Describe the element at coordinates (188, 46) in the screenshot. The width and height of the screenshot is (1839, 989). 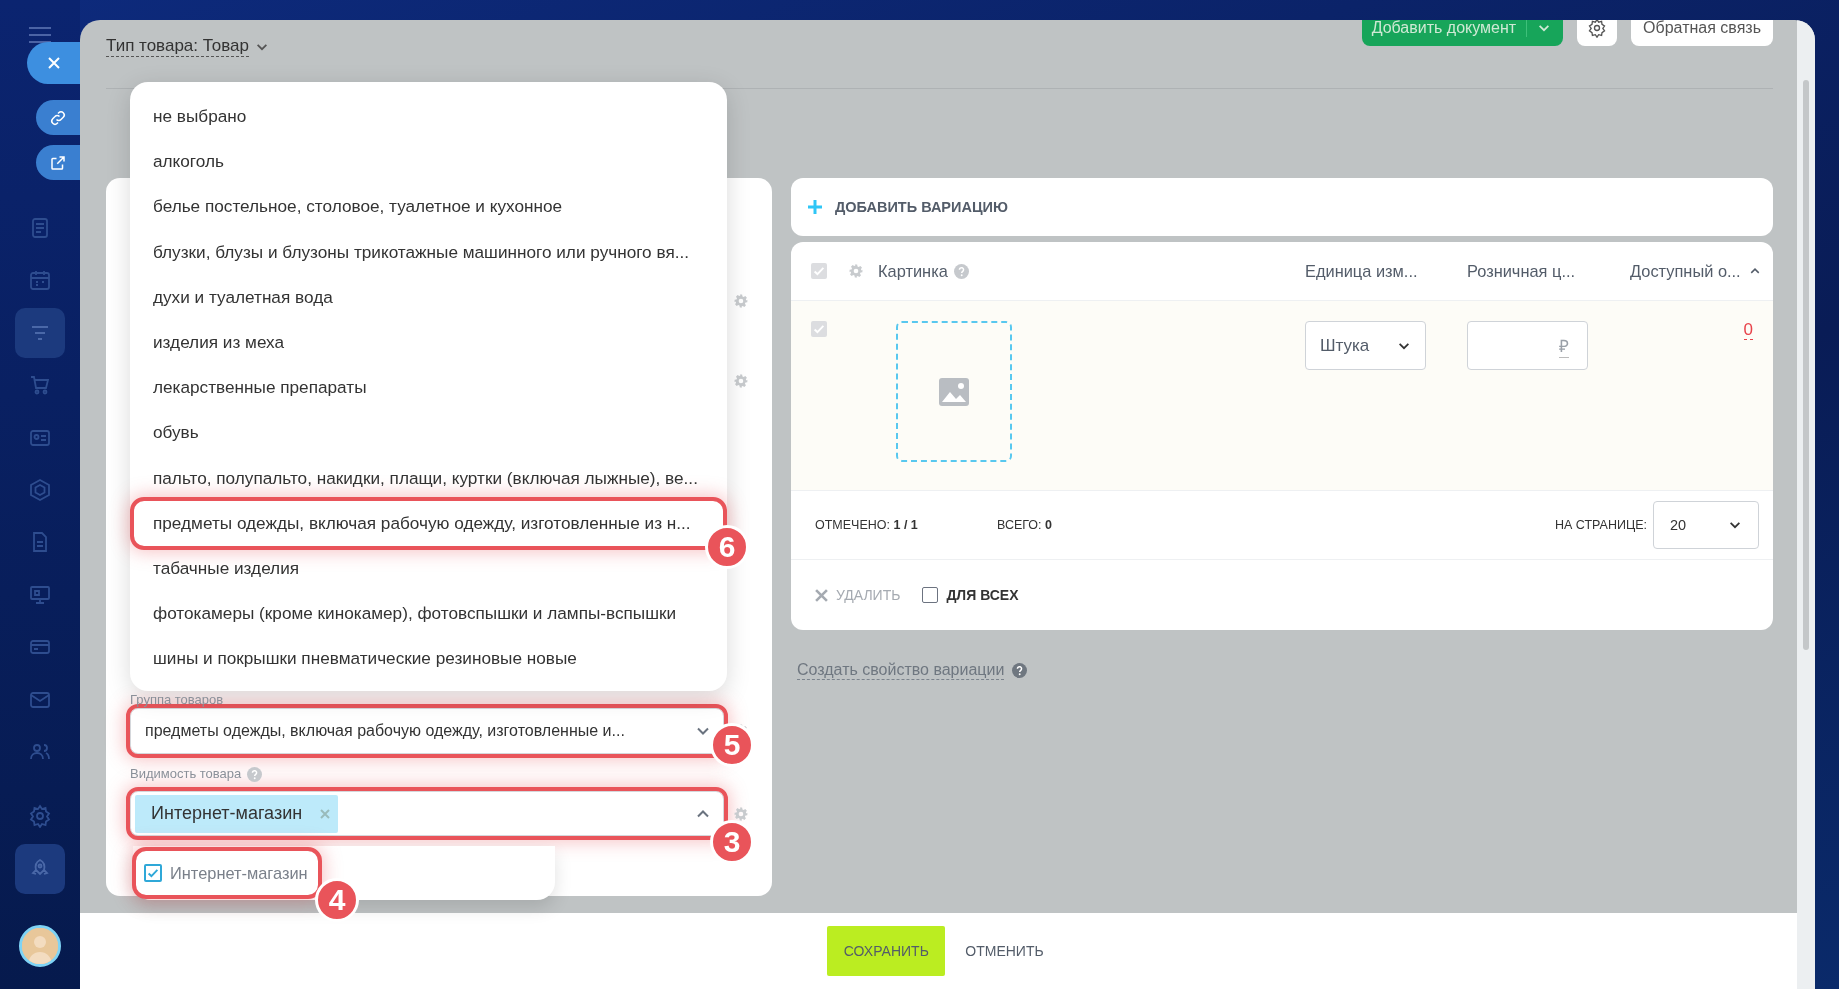
I see `product-type-dropdown: Тип товара: Товар` at that location.